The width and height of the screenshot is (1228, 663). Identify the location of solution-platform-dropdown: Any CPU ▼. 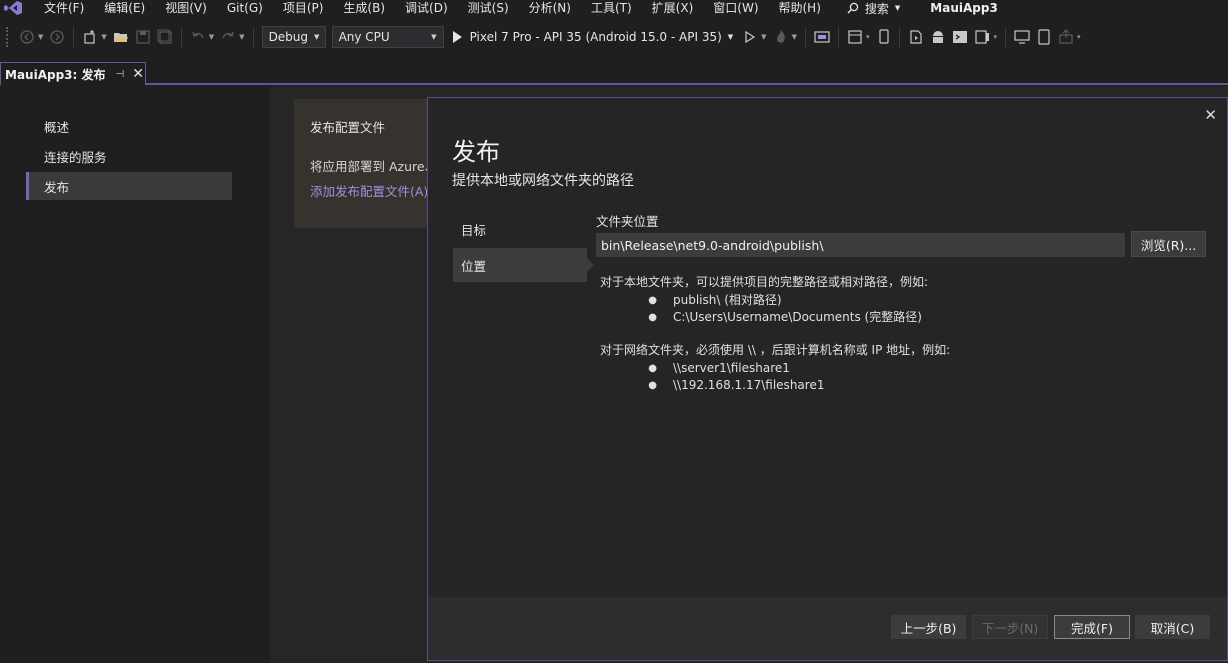
(387, 37).